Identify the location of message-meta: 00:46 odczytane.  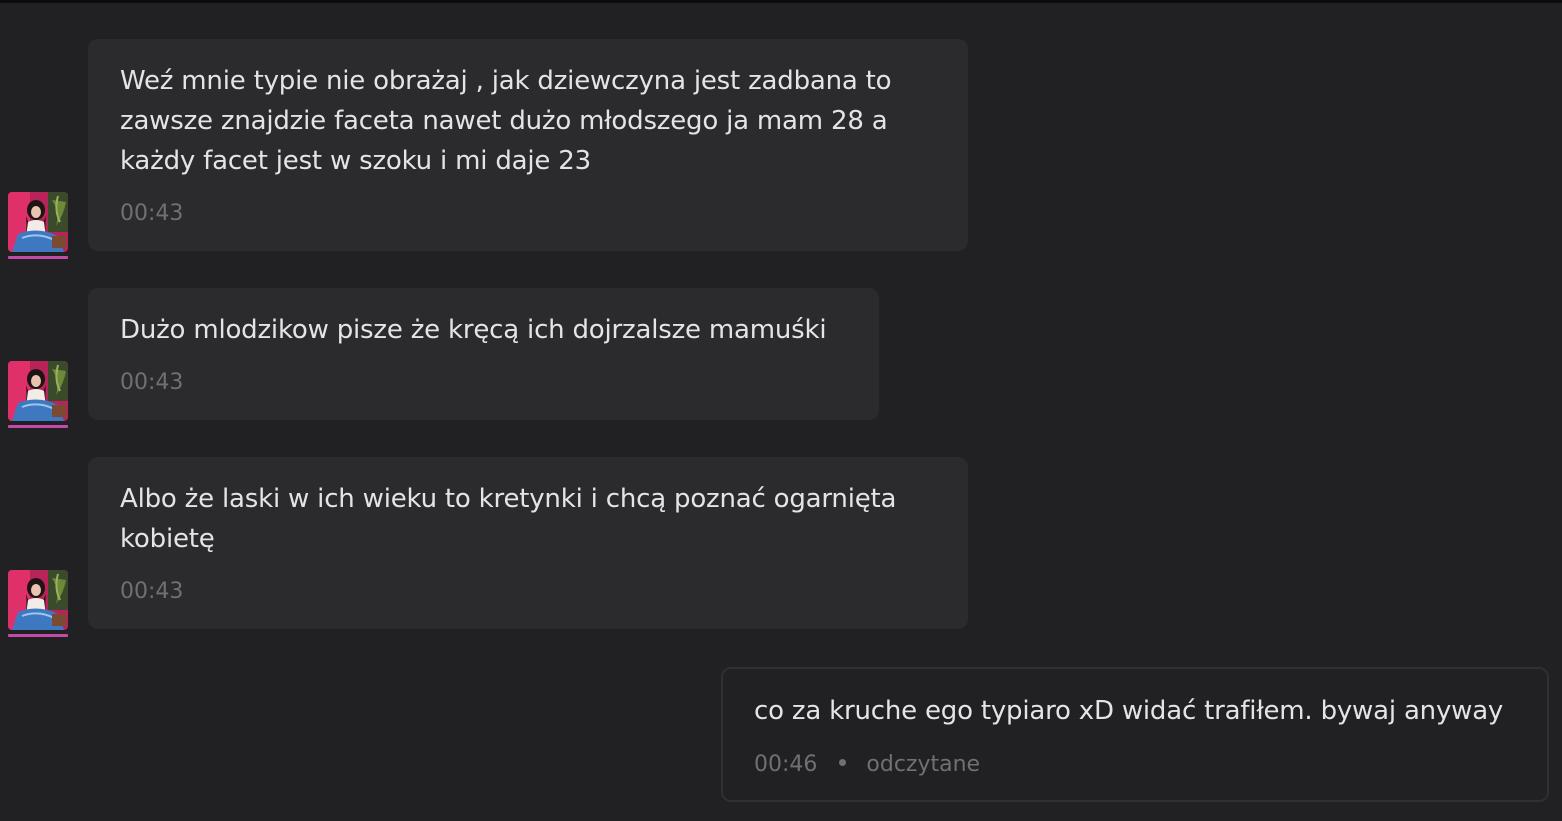
(867, 765).